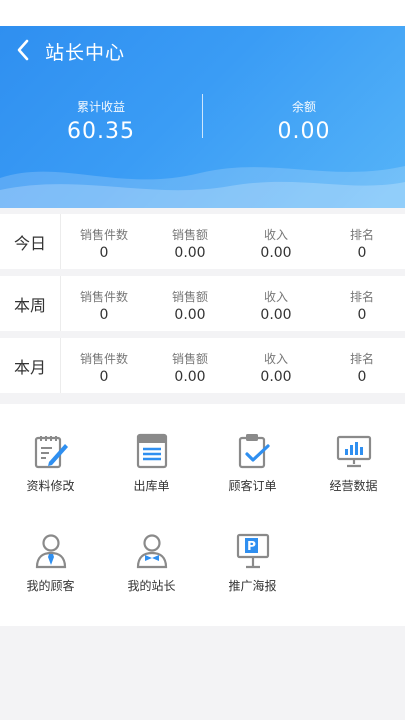 The image size is (405, 720). I want to click on menu-my-manager: 我的站长, so click(151, 558).